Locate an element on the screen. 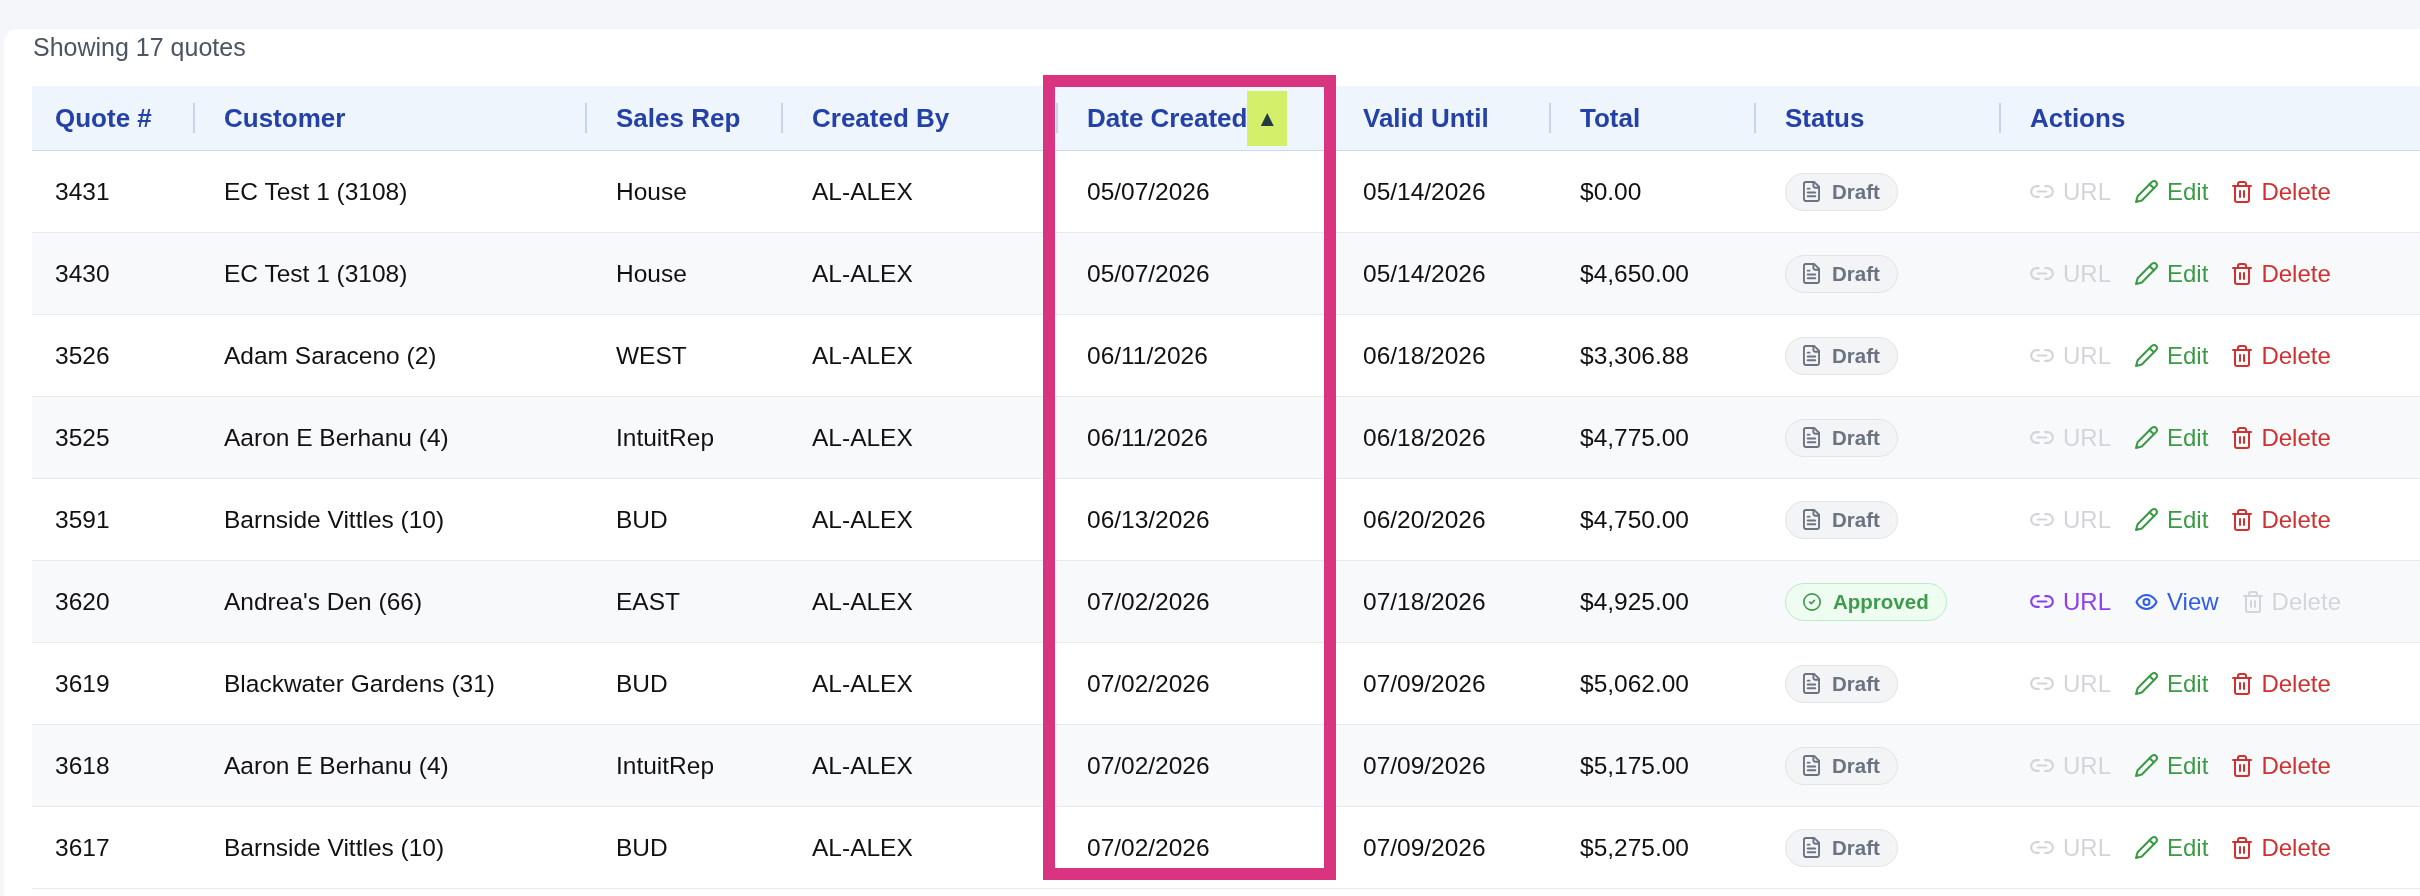  table-cell-text: $5,062.00 is located at coordinates (1634, 683).